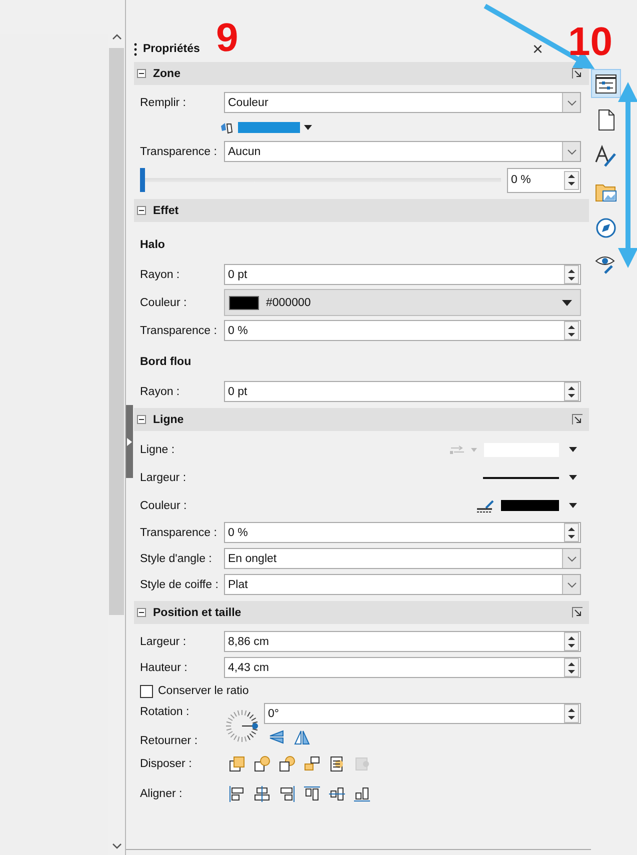 Image resolution: width=637 pixels, height=855 pixels. Describe the element at coordinates (312, 794) in the screenshot. I see `align-top-icon` at that location.